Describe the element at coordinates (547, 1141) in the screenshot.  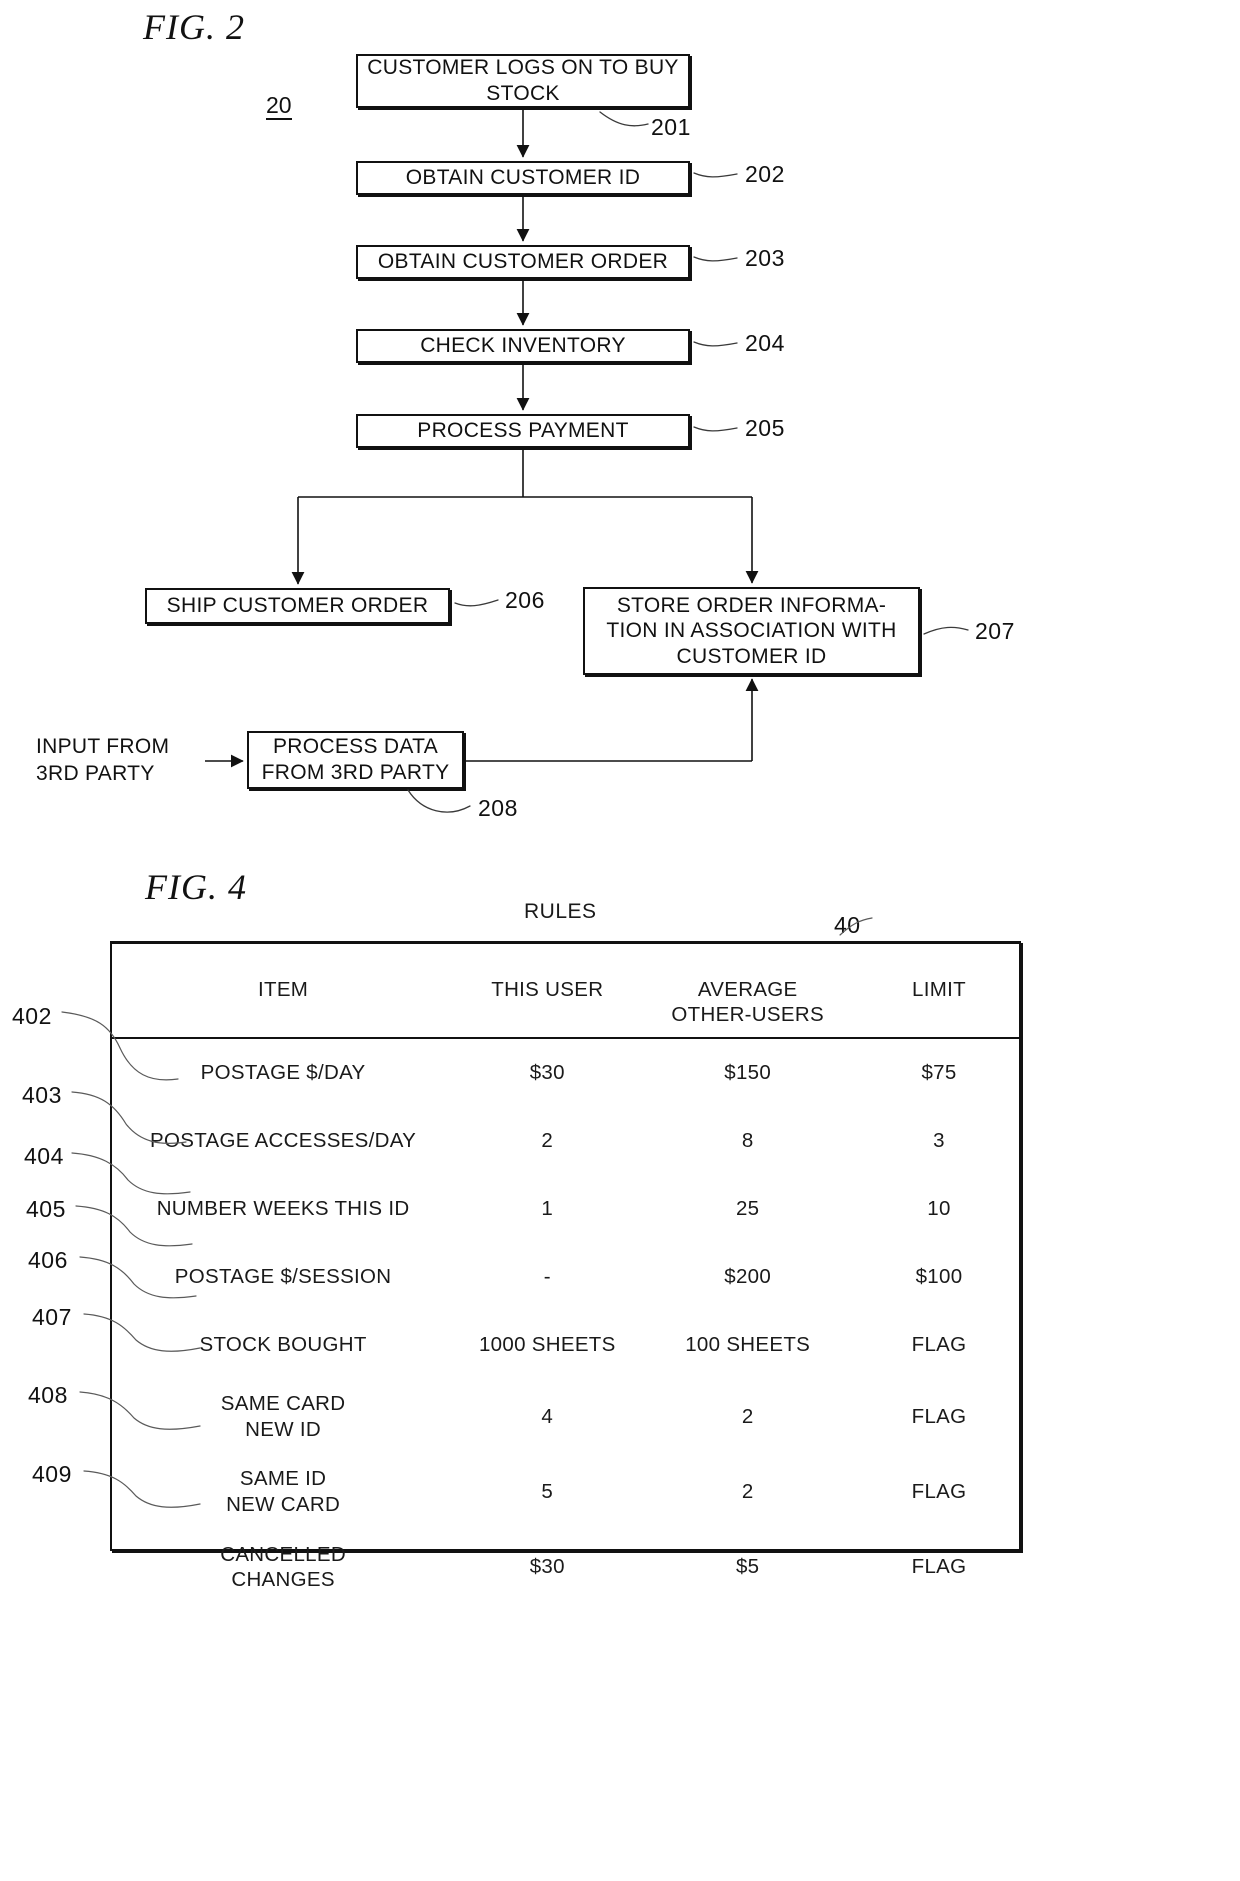
I see `row-this-user: 2` at that location.